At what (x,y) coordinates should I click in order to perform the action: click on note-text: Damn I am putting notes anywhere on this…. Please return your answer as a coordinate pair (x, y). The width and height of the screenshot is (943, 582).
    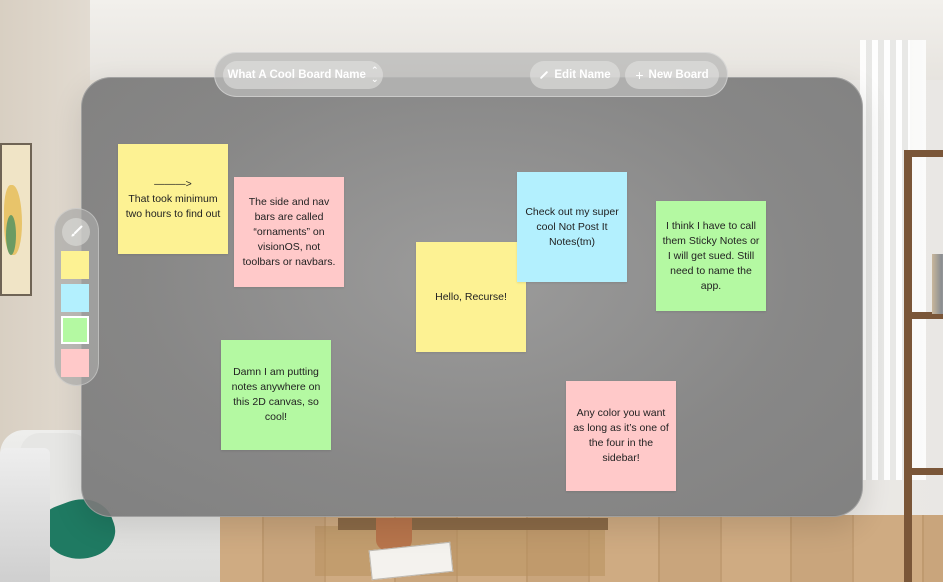
    Looking at the image, I should click on (276, 394).